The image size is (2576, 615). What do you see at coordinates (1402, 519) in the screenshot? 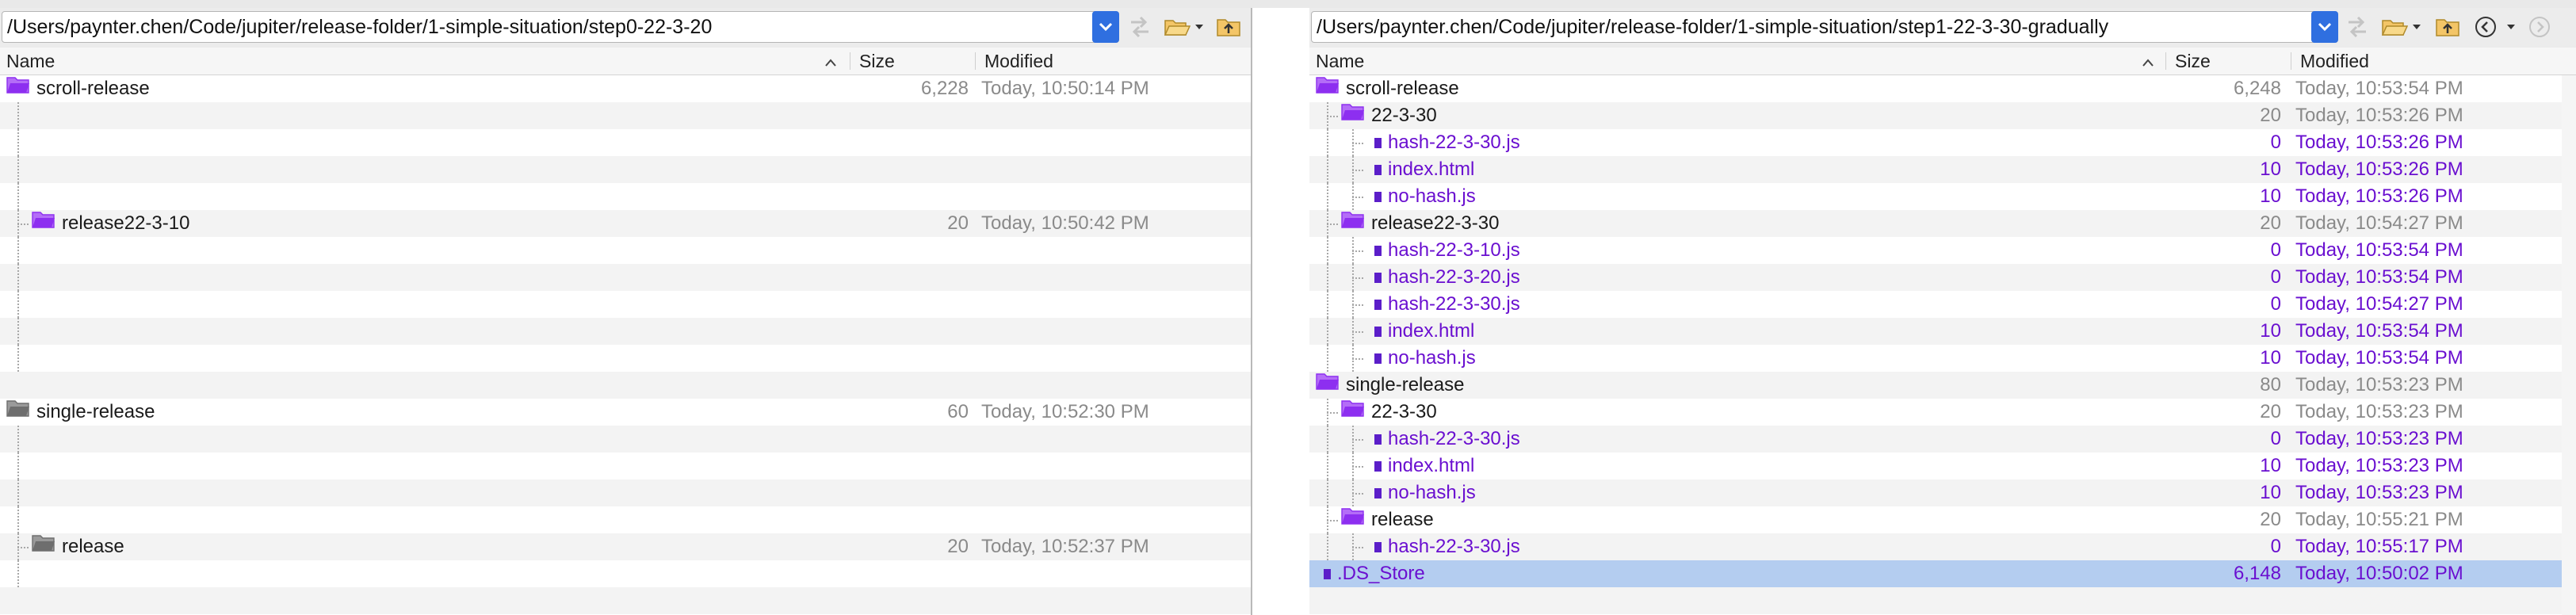
I see `entry-name-text: release` at bounding box center [1402, 519].